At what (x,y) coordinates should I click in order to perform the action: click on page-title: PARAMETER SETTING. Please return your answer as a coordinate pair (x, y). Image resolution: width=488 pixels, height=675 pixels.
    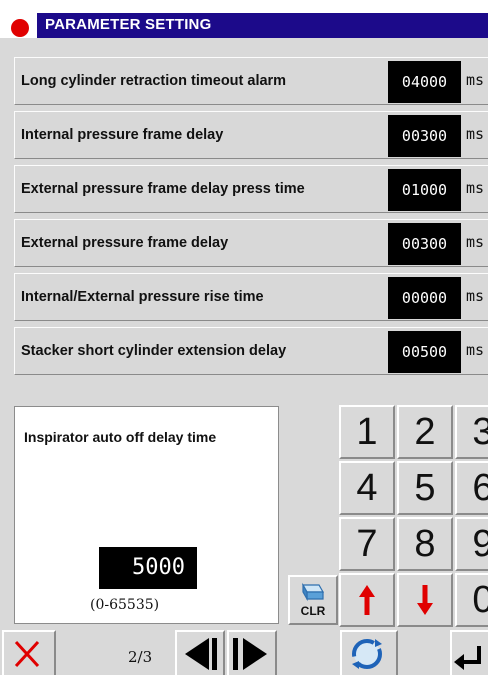
    Looking at the image, I should click on (128, 24).